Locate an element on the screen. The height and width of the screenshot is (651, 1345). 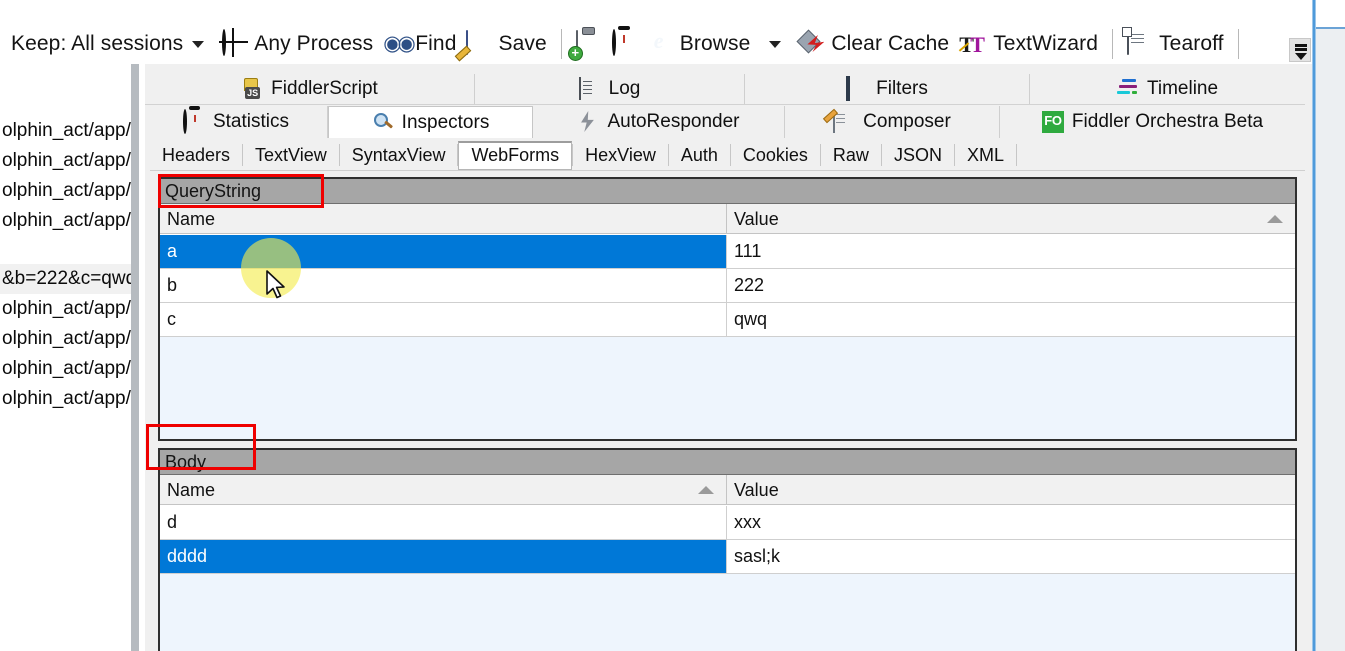
clipboard-add-icon is located at coordinates (588, 43).